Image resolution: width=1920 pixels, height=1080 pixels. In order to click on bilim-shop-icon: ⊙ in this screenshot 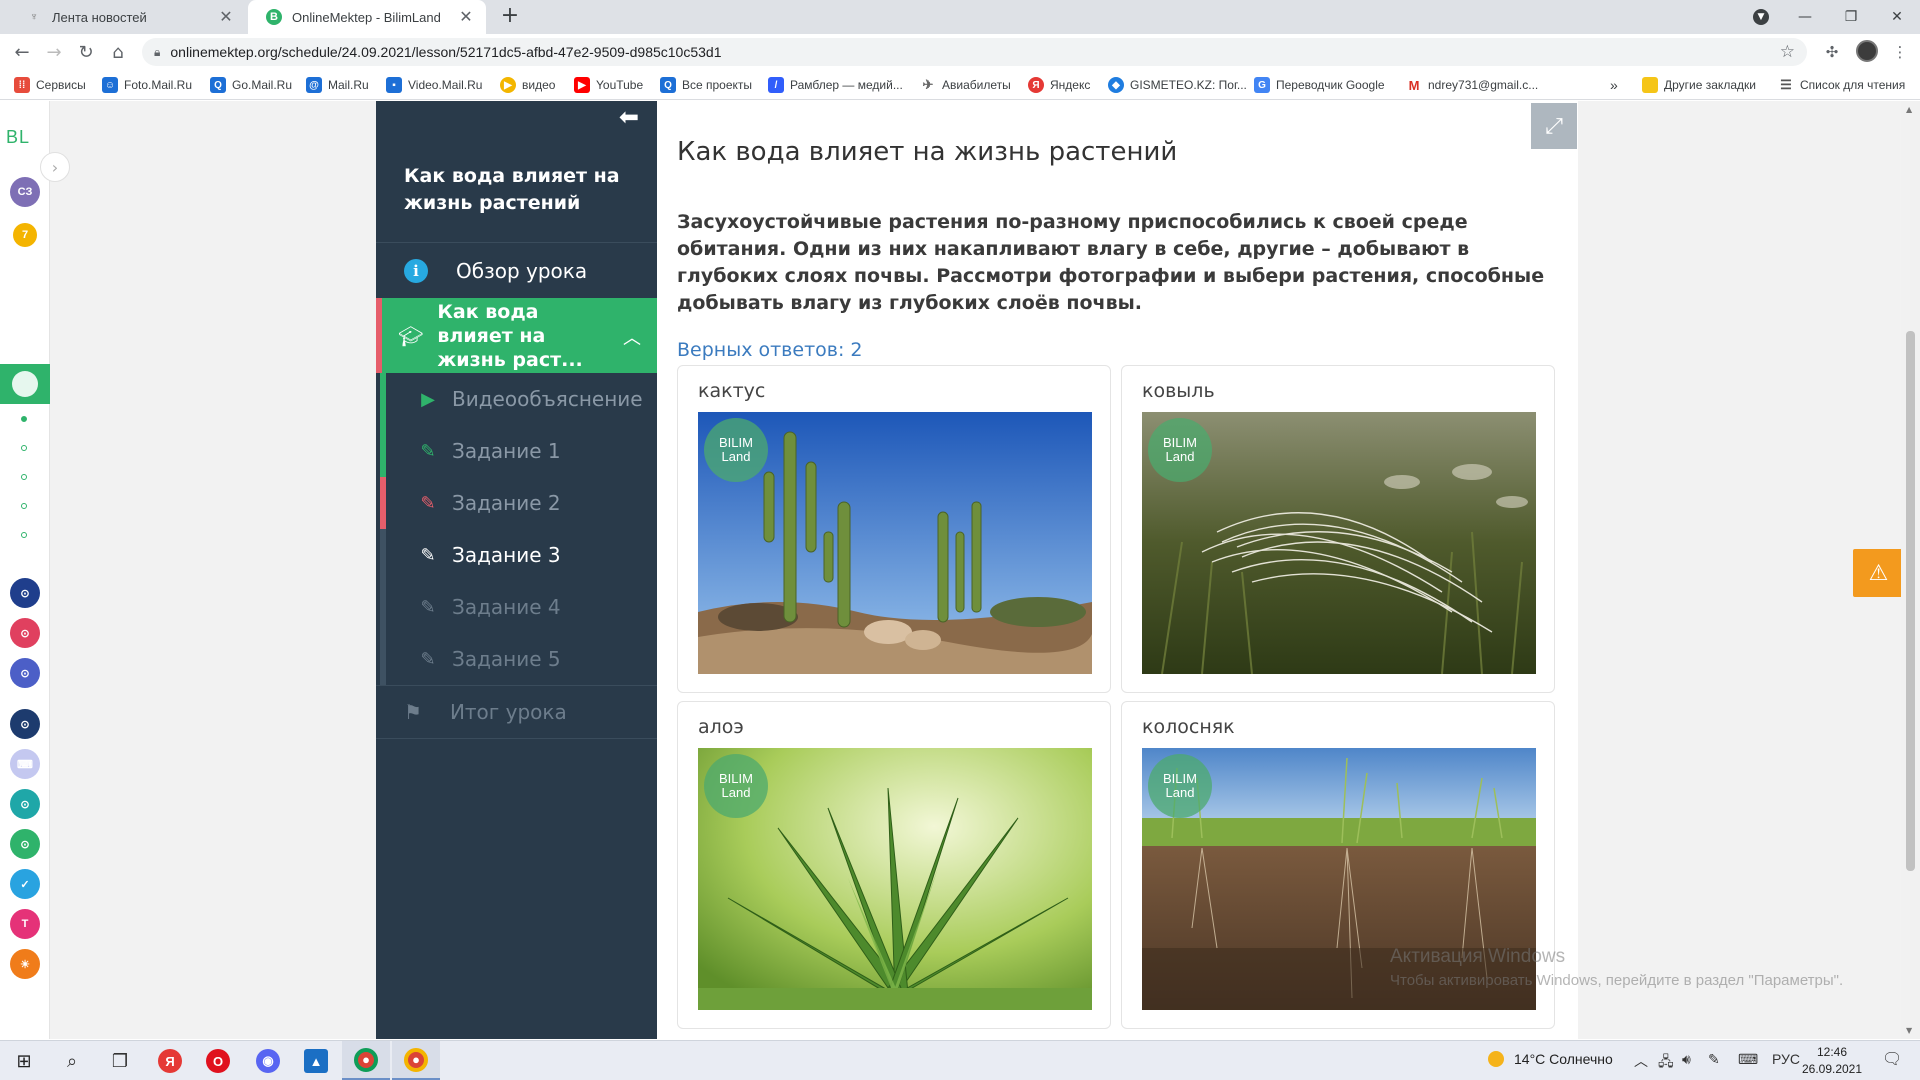, I will do `click(25, 633)`.